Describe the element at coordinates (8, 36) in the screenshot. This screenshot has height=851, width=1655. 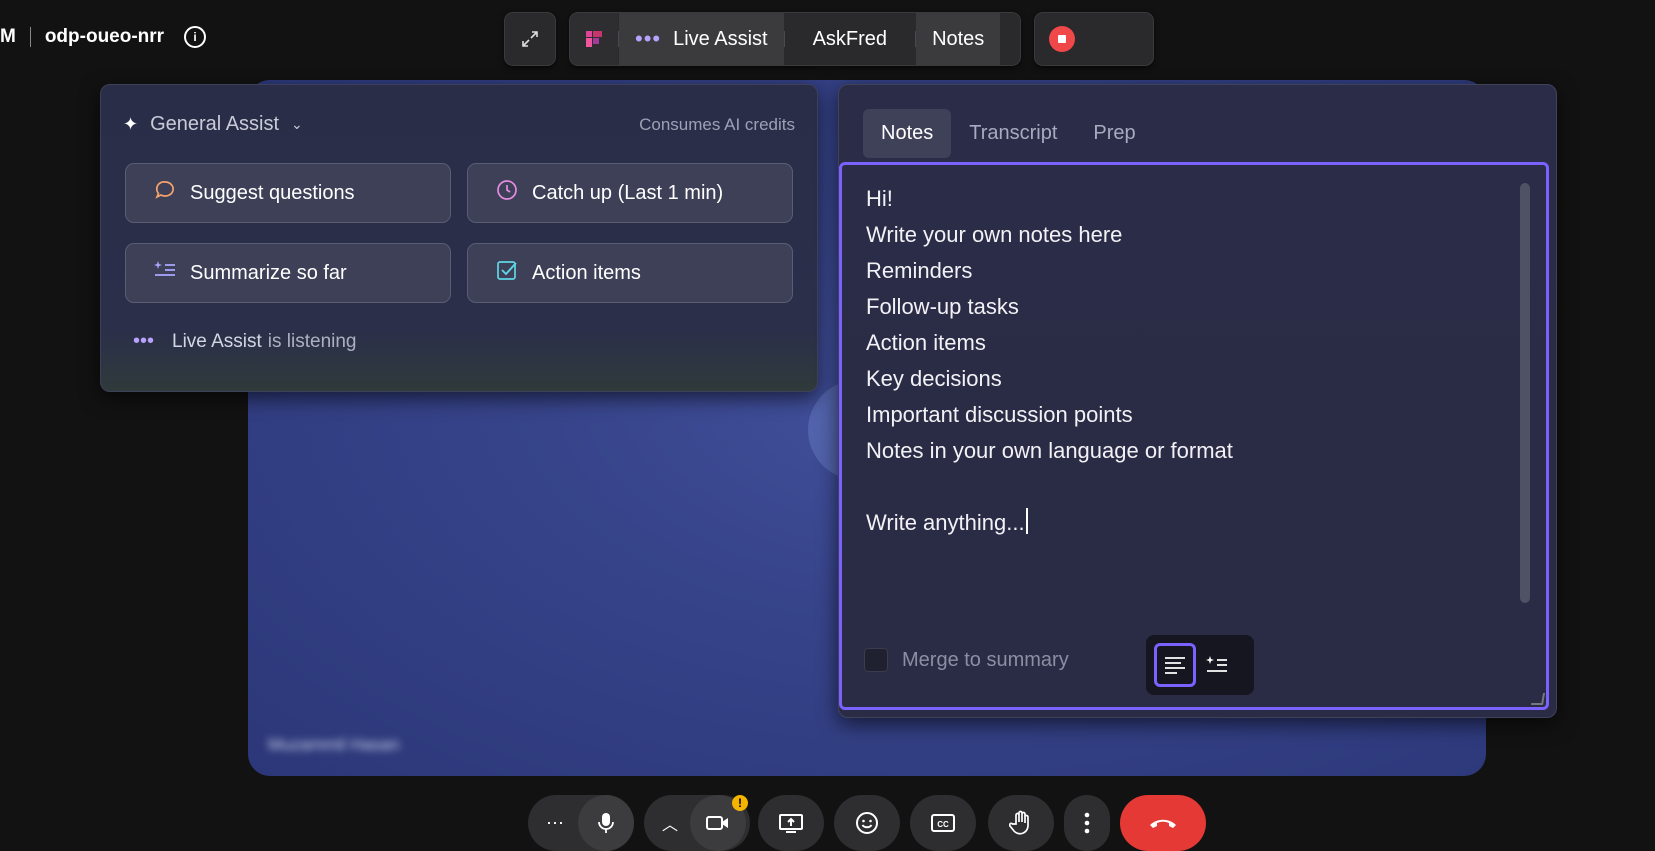
I see `meeting-prefix: M` at that location.